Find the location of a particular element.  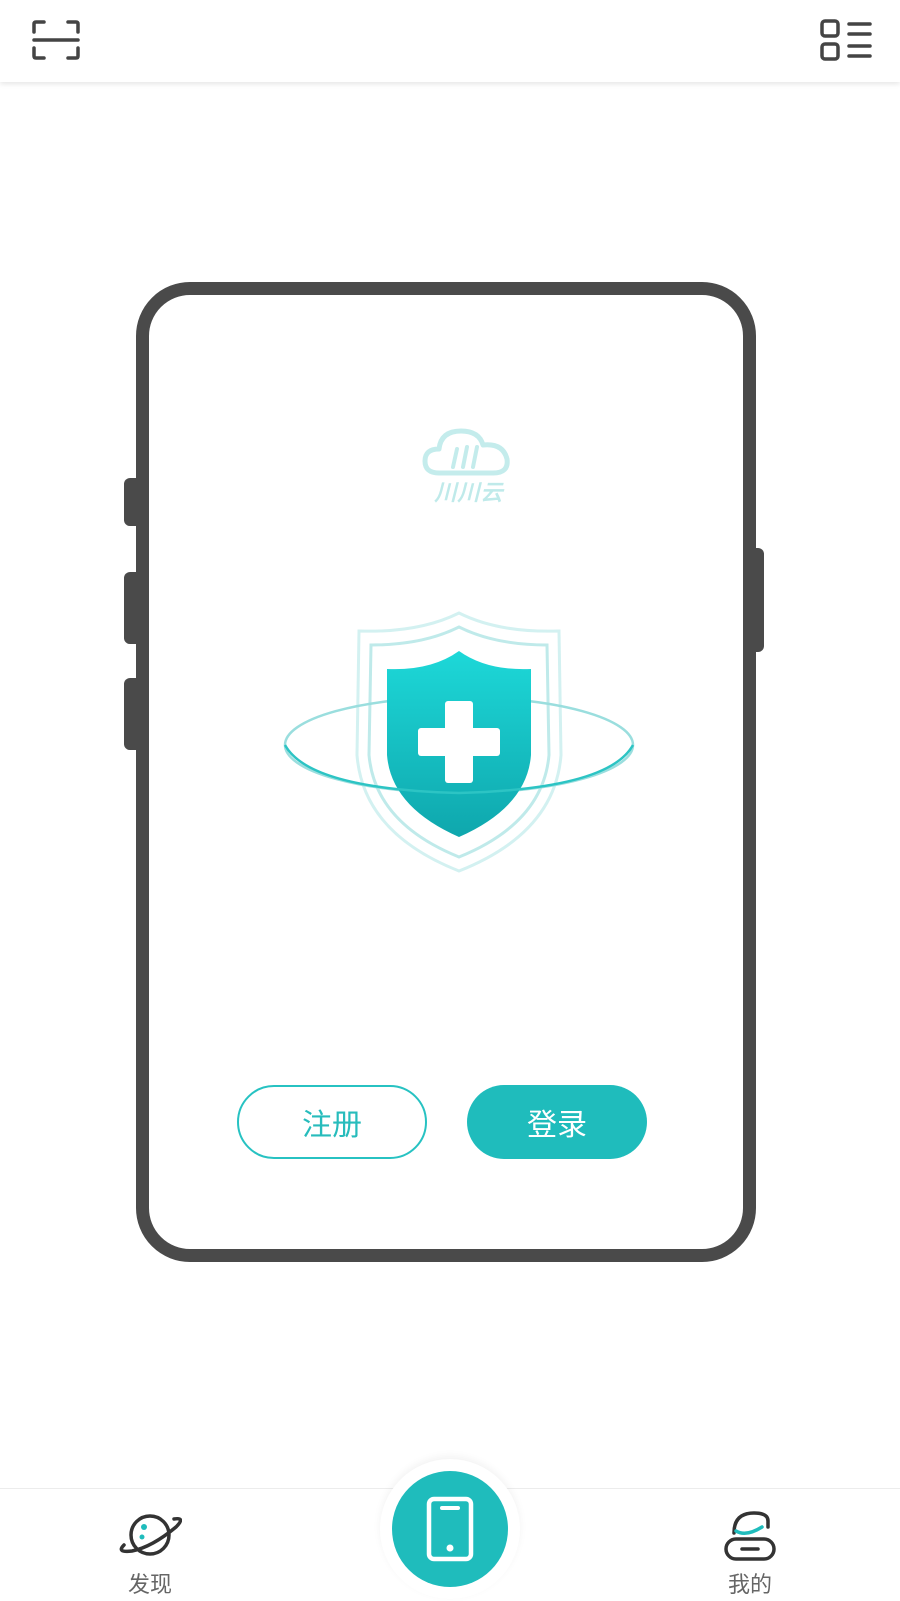

phone-icon is located at coordinates (450, 1529).